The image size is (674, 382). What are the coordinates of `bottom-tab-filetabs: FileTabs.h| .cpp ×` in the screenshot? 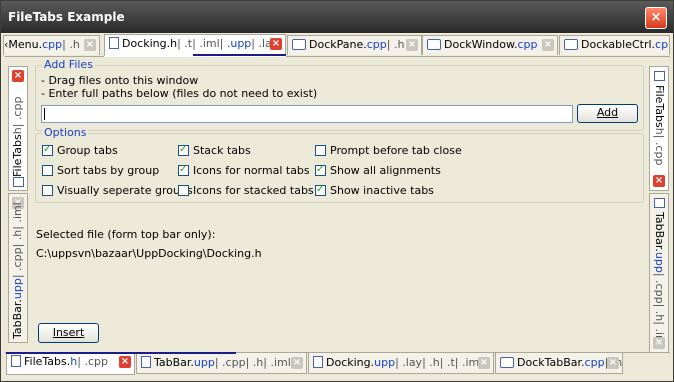 It's located at (70, 363).